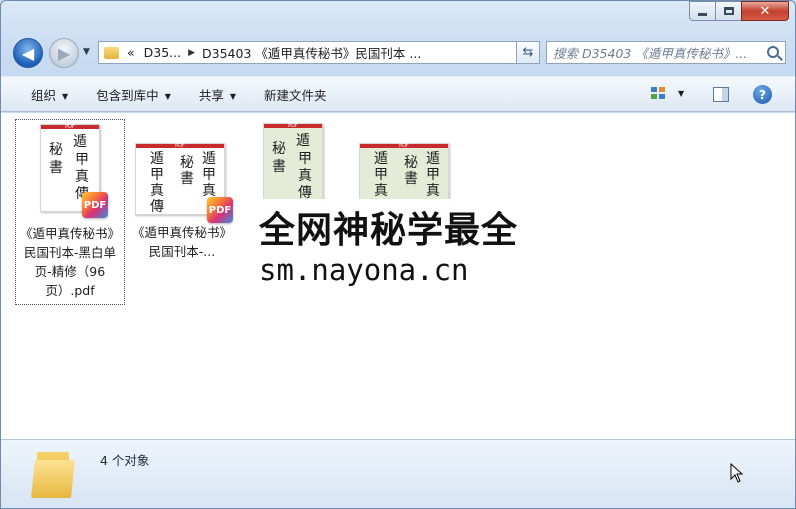  I want to click on organize-menu: 组织 ▼, so click(49, 94).